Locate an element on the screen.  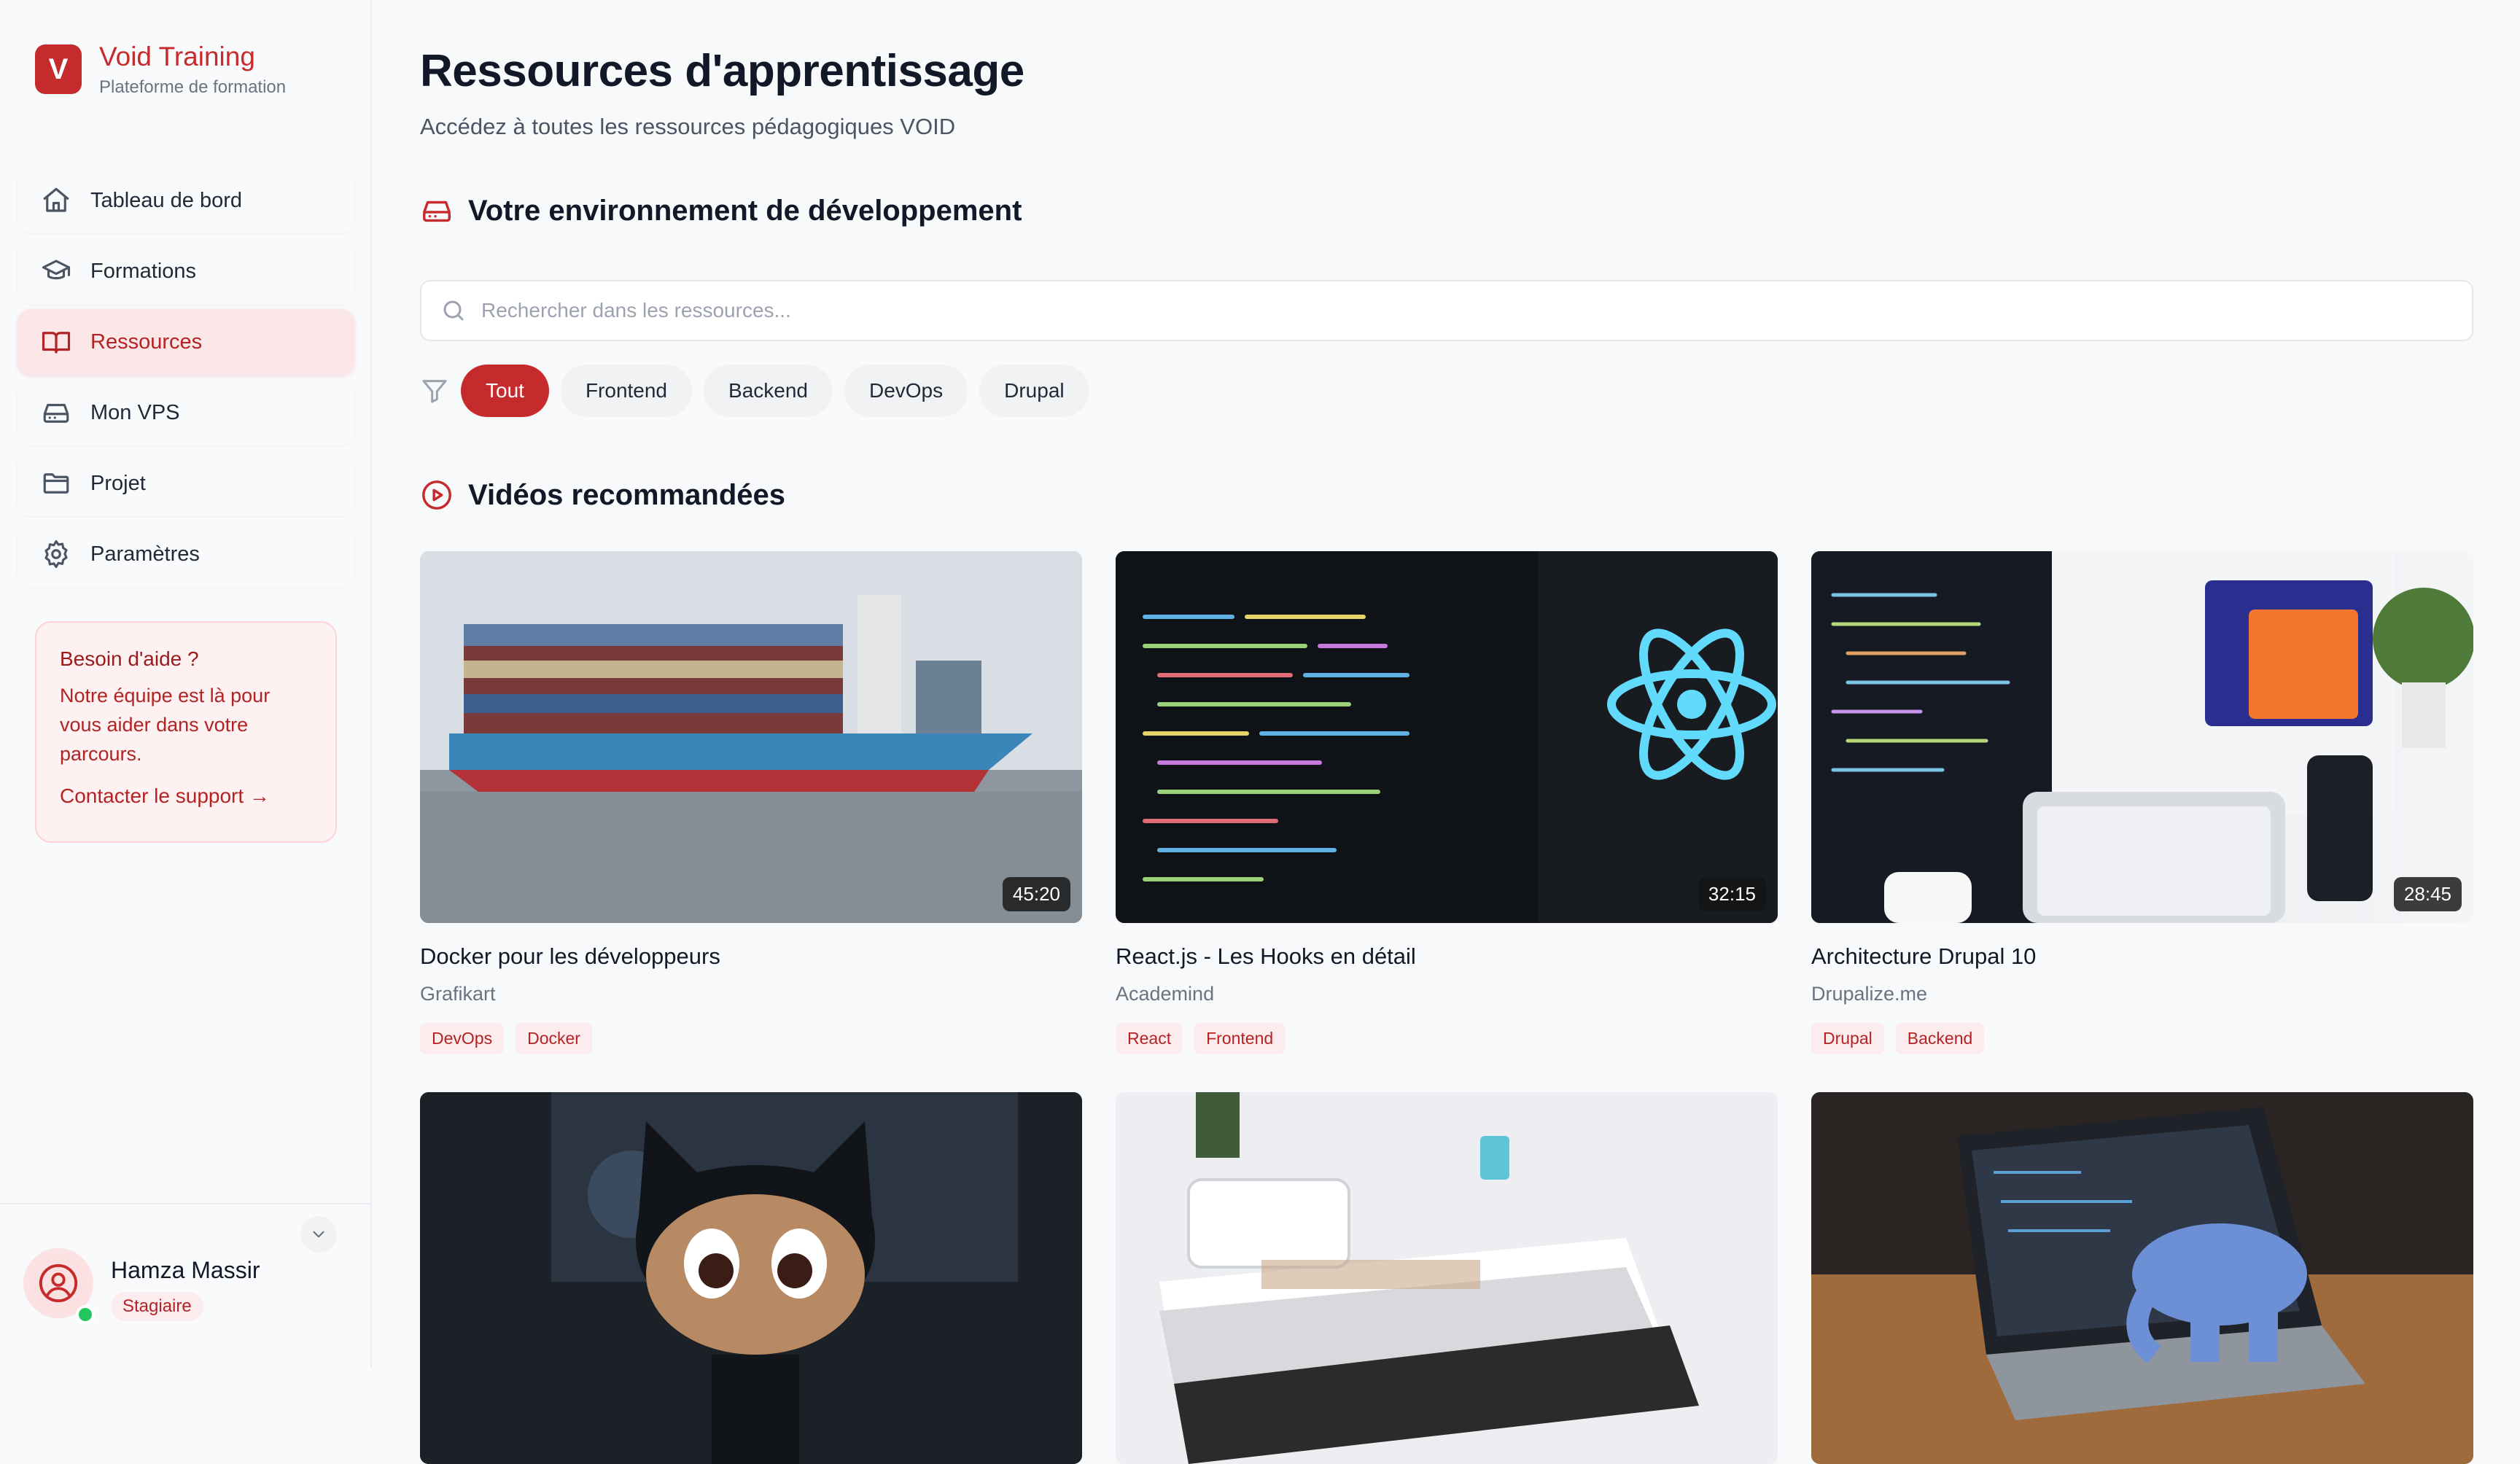
brand-text: Void Training Plateforme de formation is located at coordinates (192, 69).